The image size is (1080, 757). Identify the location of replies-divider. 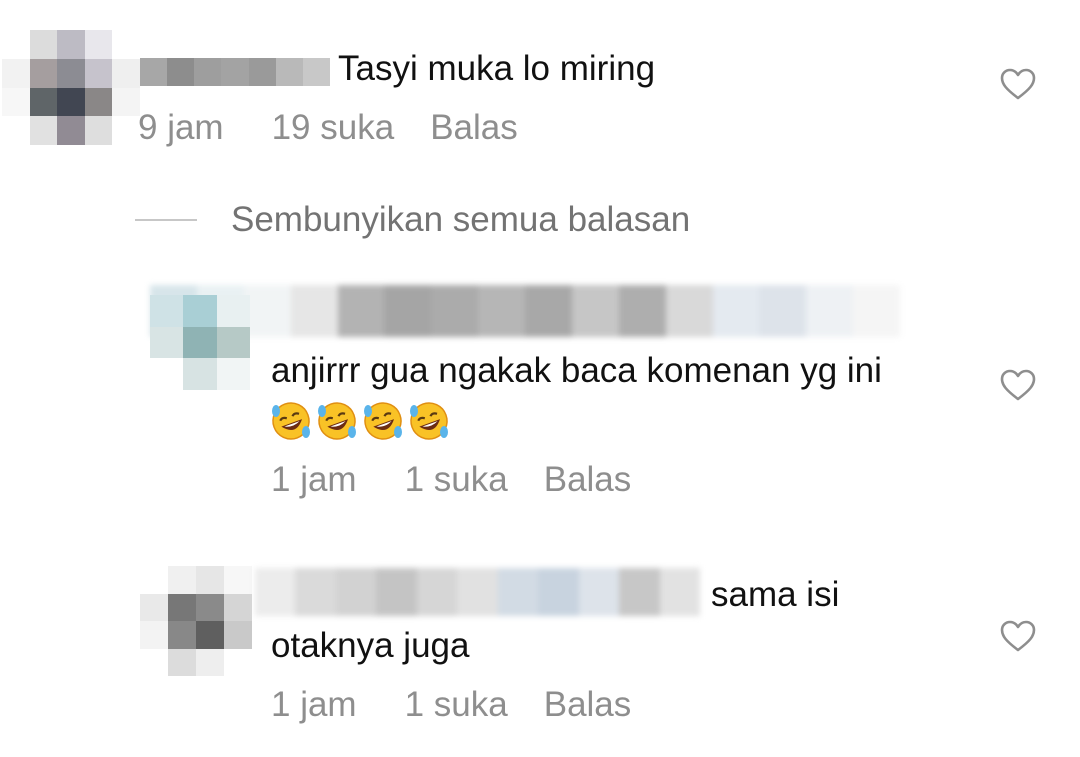
(166, 220).